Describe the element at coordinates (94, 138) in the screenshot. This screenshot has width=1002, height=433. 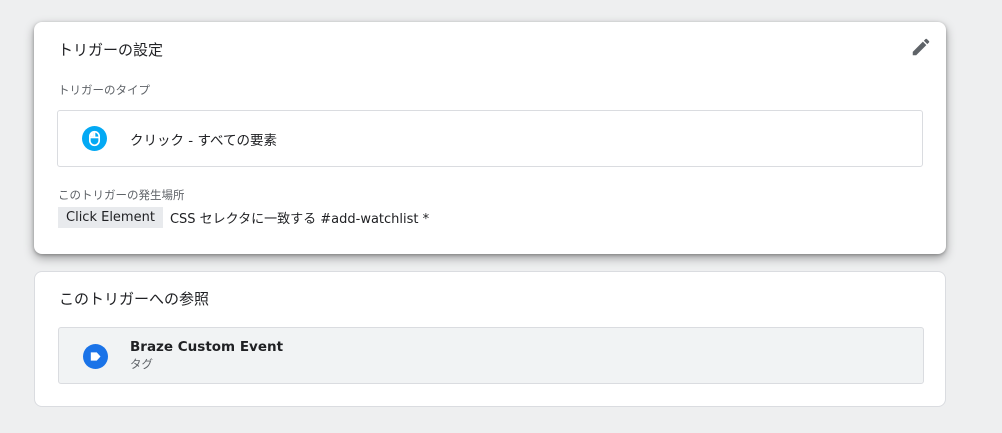
I see `mouse-icon` at that location.